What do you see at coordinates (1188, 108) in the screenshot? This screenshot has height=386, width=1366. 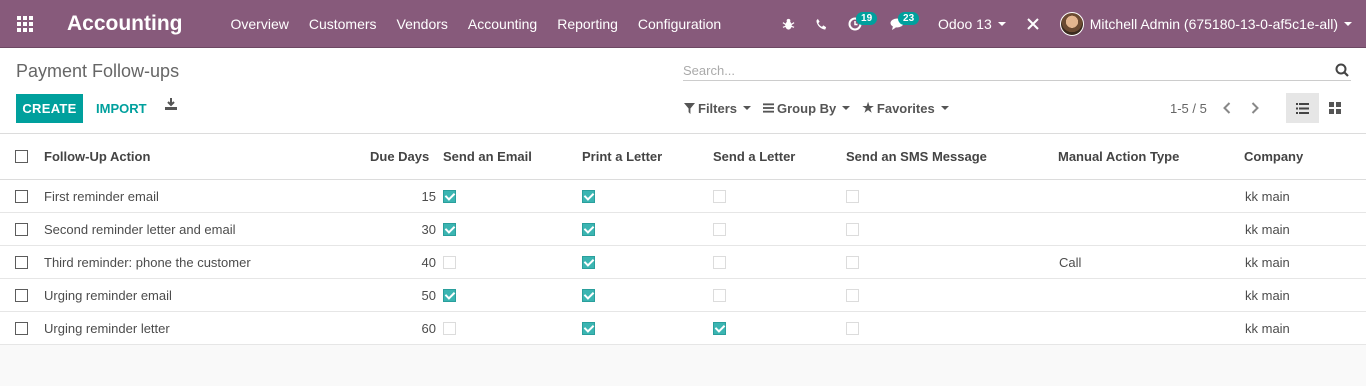 I see `pager-value: 1-5 / 5` at bounding box center [1188, 108].